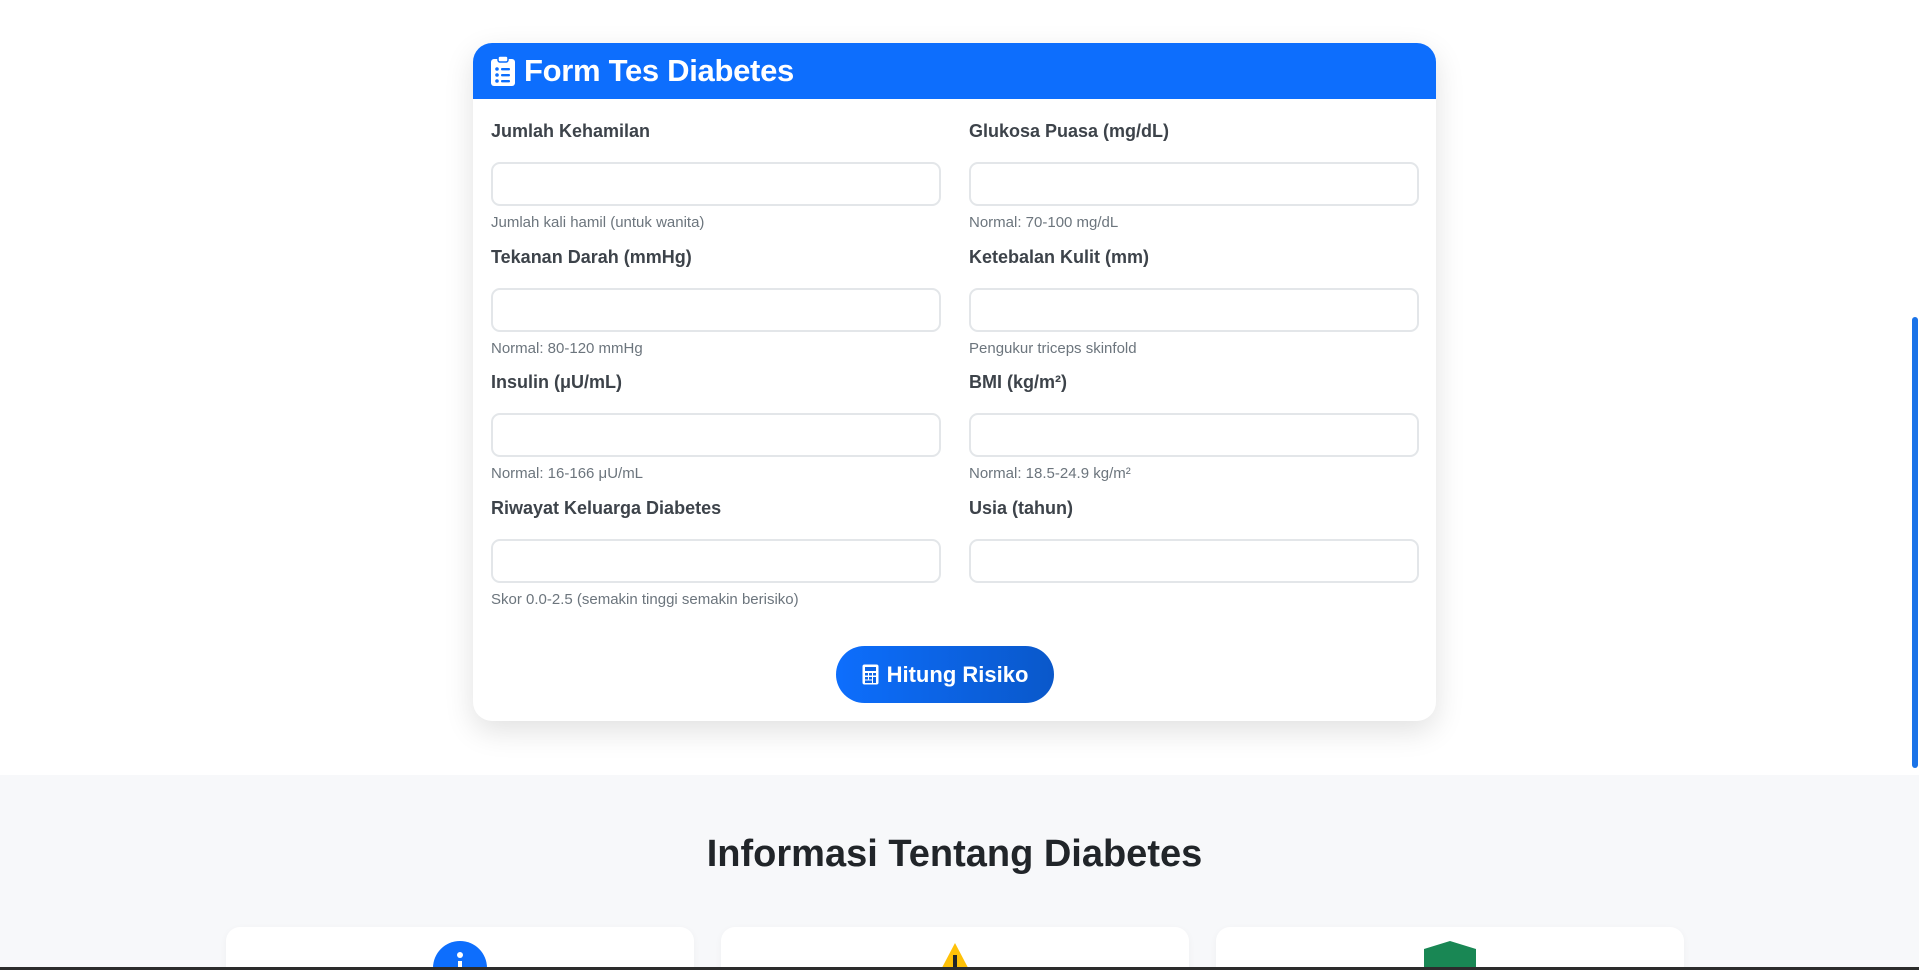 The height and width of the screenshot is (970, 1919). What do you see at coordinates (1021, 508) in the screenshot?
I see `field-label: Usia (tahun)` at bounding box center [1021, 508].